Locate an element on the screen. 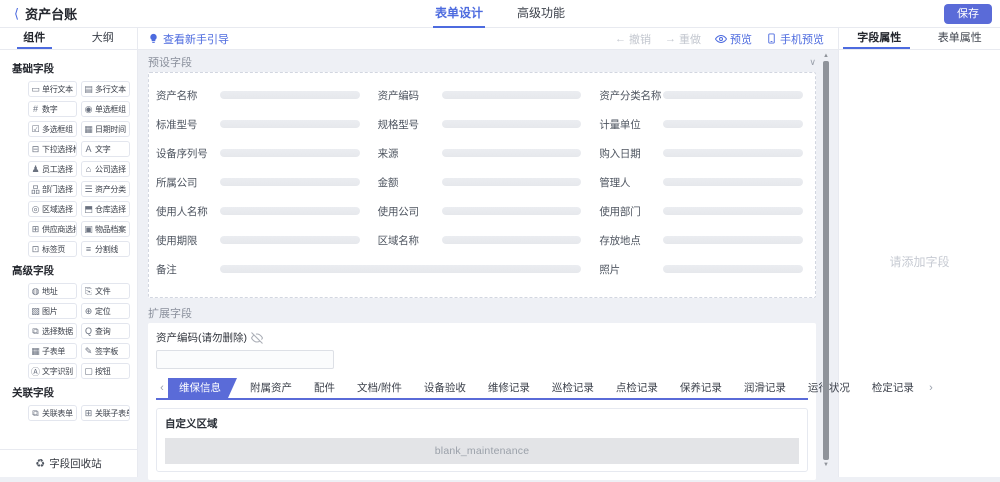 This screenshot has width=1000, height=482. preset-field-standard-model: 标准型号 is located at coordinates (258, 125).